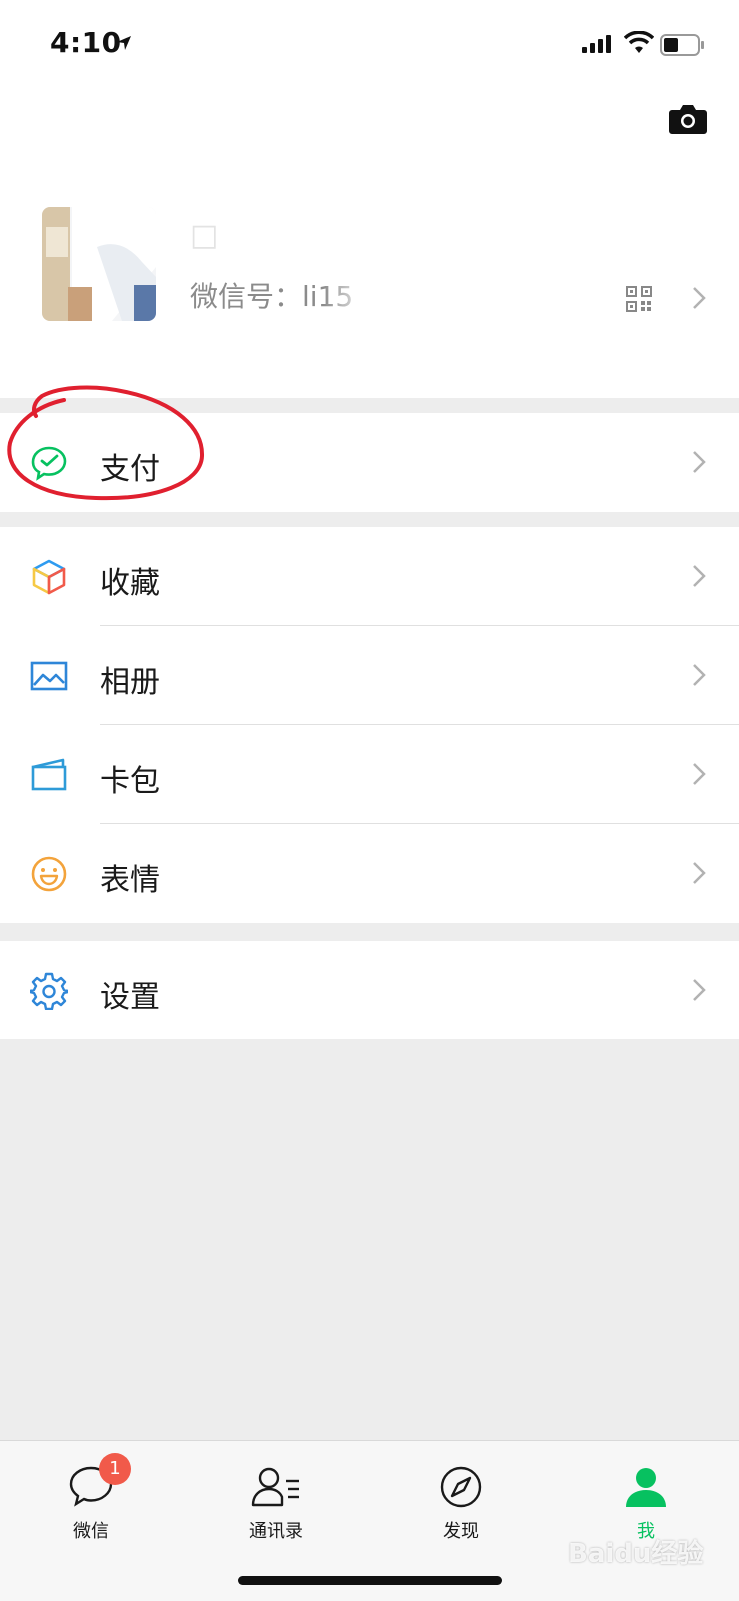 This screenshot has height=1601, width=739. What do you see at coordinates (275, 1487) in the screenshot?
I see `contacts-icon` at bounding box center [275, 1487].